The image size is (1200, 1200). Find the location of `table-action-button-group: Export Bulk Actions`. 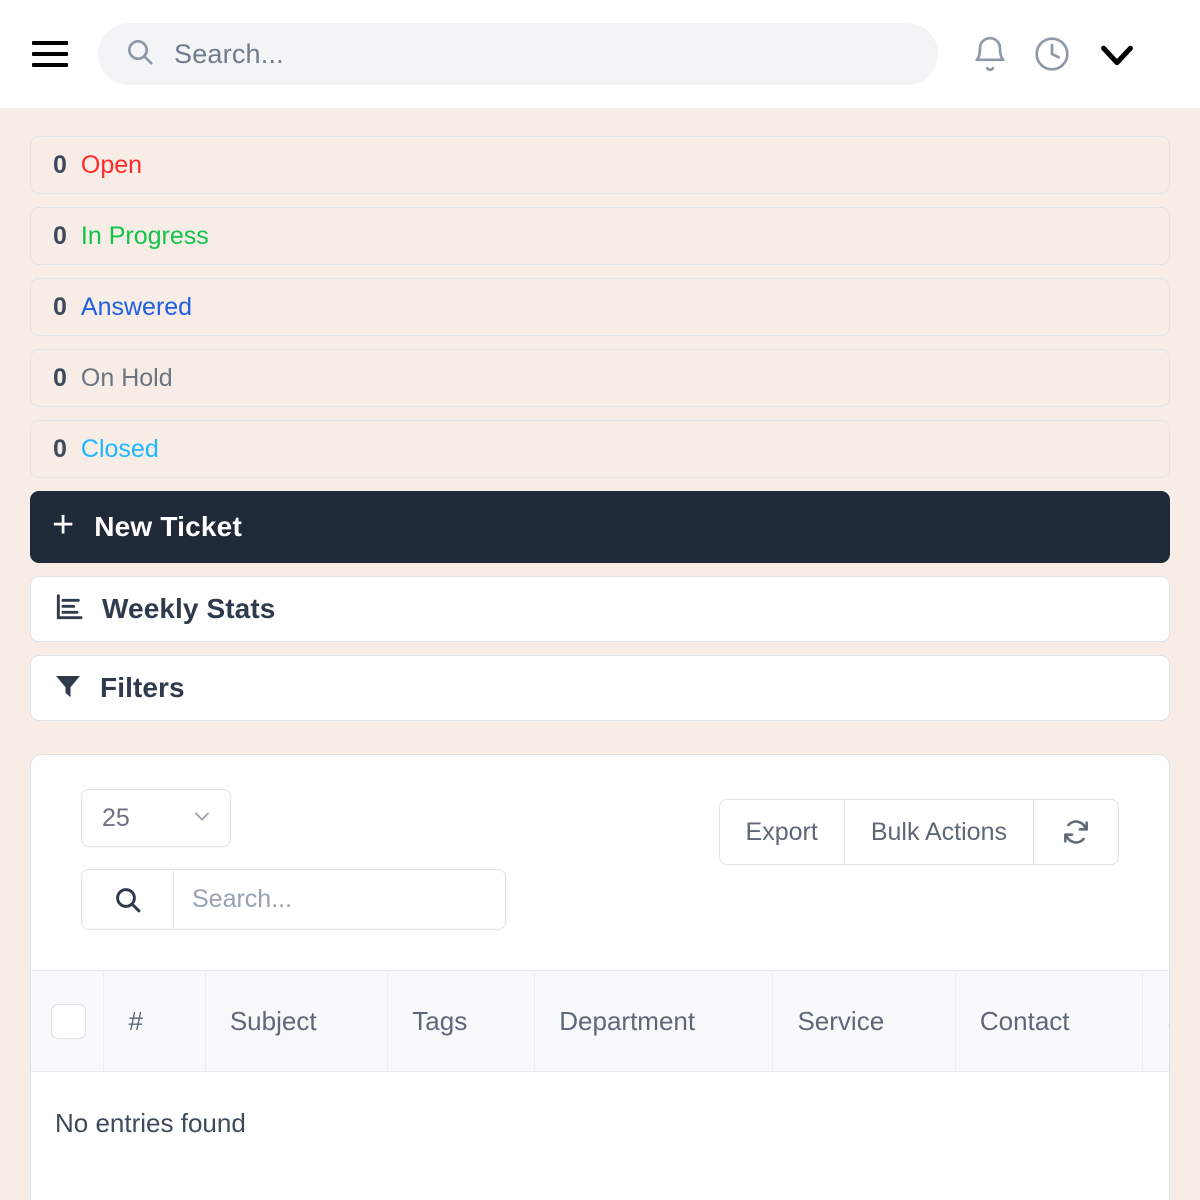

table-action-button-group: Export Bulk Actions is located at coordinates (918, 832).